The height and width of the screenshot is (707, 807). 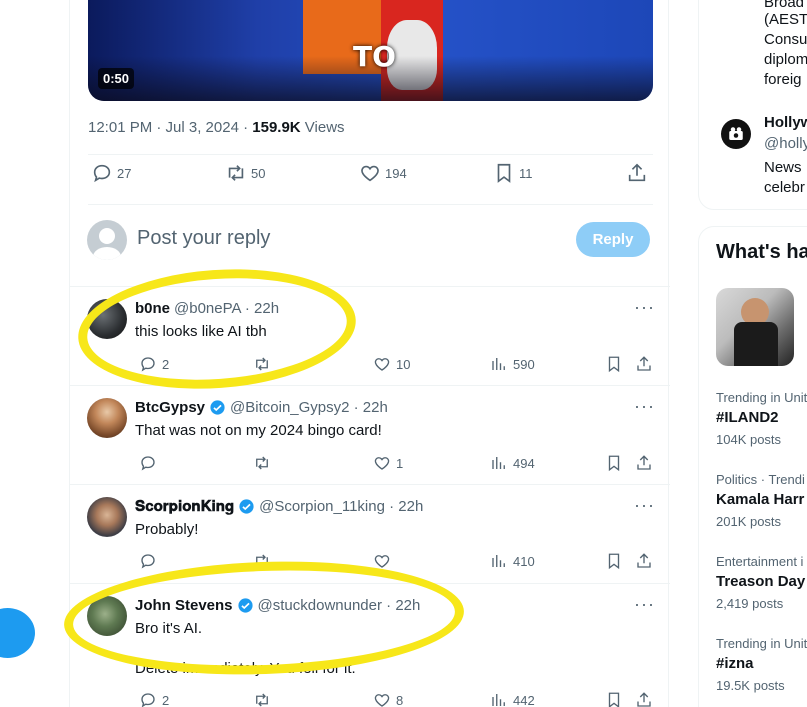 I want to click on tweet-text: Probably!, so click(x=167, y=529).